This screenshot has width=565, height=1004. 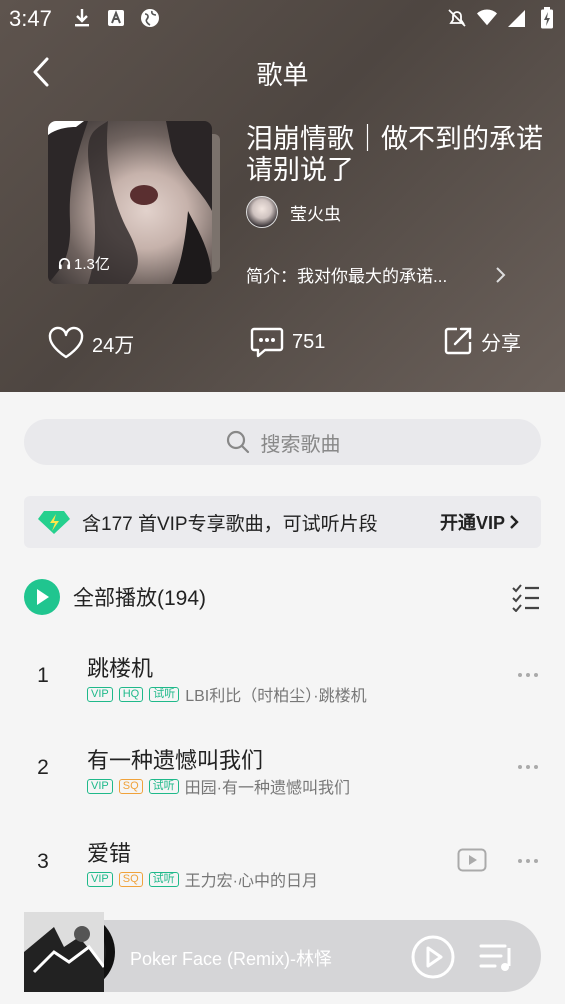 I want to click on vip-diamond-icon, so click(x=54, y=522).